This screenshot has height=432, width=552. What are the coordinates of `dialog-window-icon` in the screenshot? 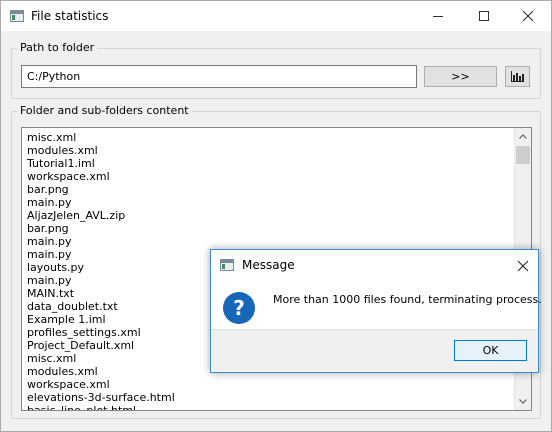 It's located at (227, 265).